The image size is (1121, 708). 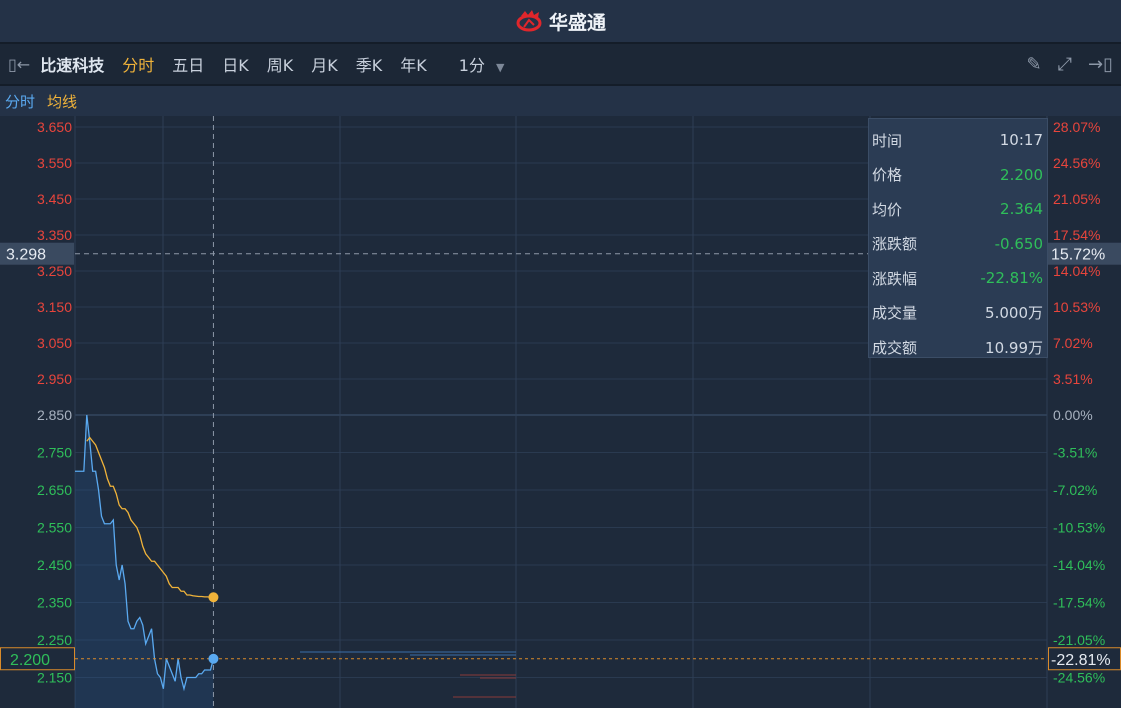 What do you see at coordinates (560, 65) in the screenshot?
I see `toolbar: ▯← 比速科技 分时 五日 日K 周K 月K 季K 年K 1分 ▼ ✎ ⤢ →▯` at bounding box center [560, 65].